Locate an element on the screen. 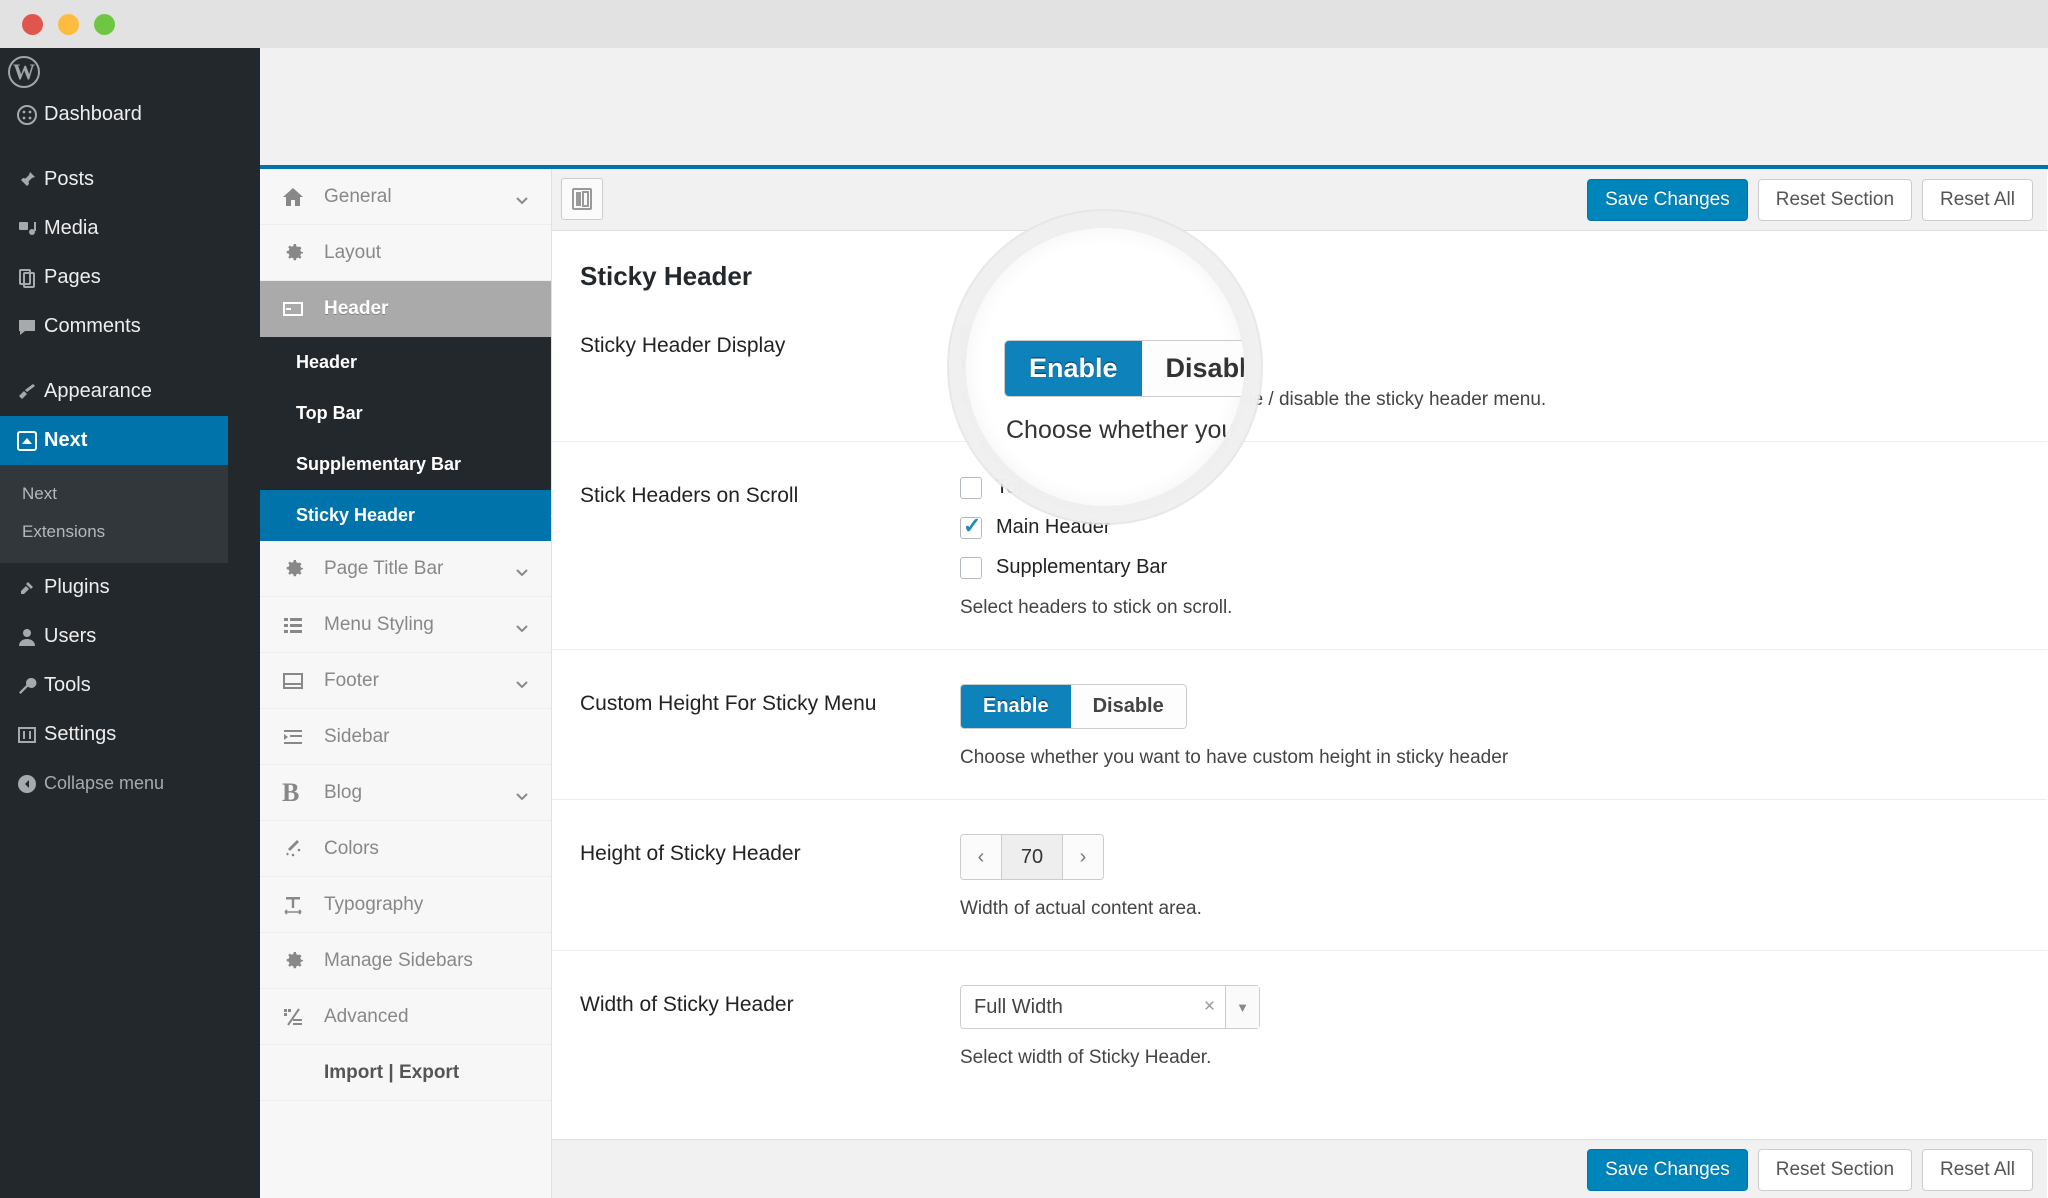 The image size is (2048, 1198). reset-section-button-bottom: Reset Section is located at coordinates (1835, 1170).